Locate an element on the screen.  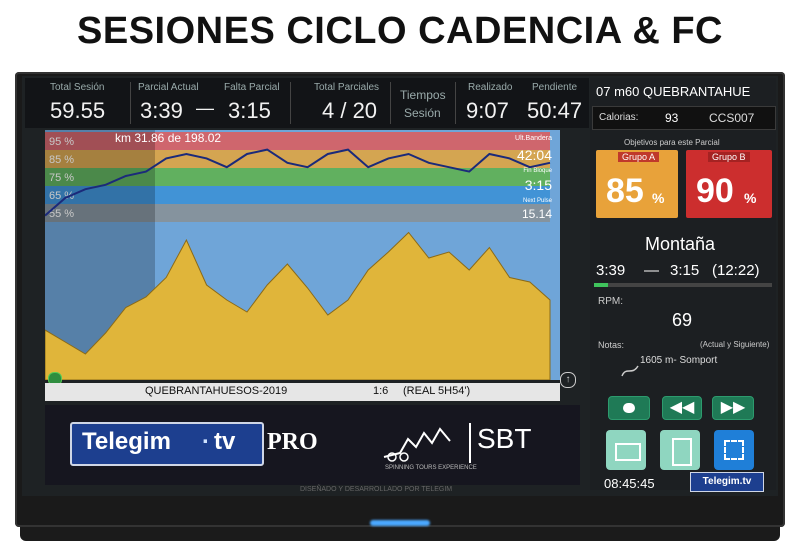
tv-stand is located at coordinates (400, 534).